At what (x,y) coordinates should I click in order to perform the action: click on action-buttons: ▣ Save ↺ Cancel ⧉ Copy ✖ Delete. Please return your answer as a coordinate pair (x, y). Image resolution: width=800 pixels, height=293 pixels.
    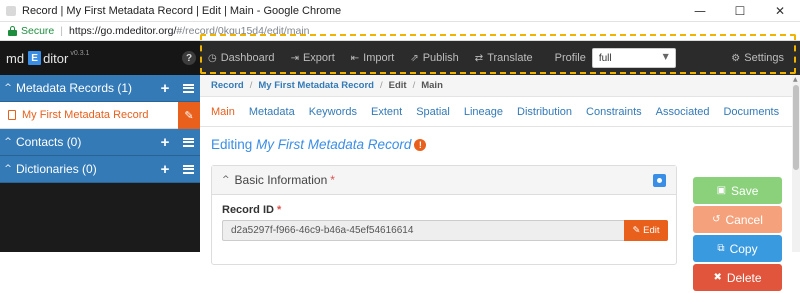
    Looking at the image, I should click on (737, 235).